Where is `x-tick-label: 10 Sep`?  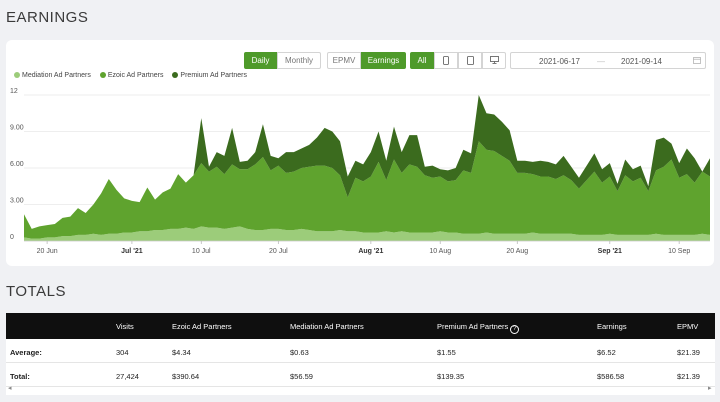
x-tick-label: 10 Sep is located at coordinates (679, 251).